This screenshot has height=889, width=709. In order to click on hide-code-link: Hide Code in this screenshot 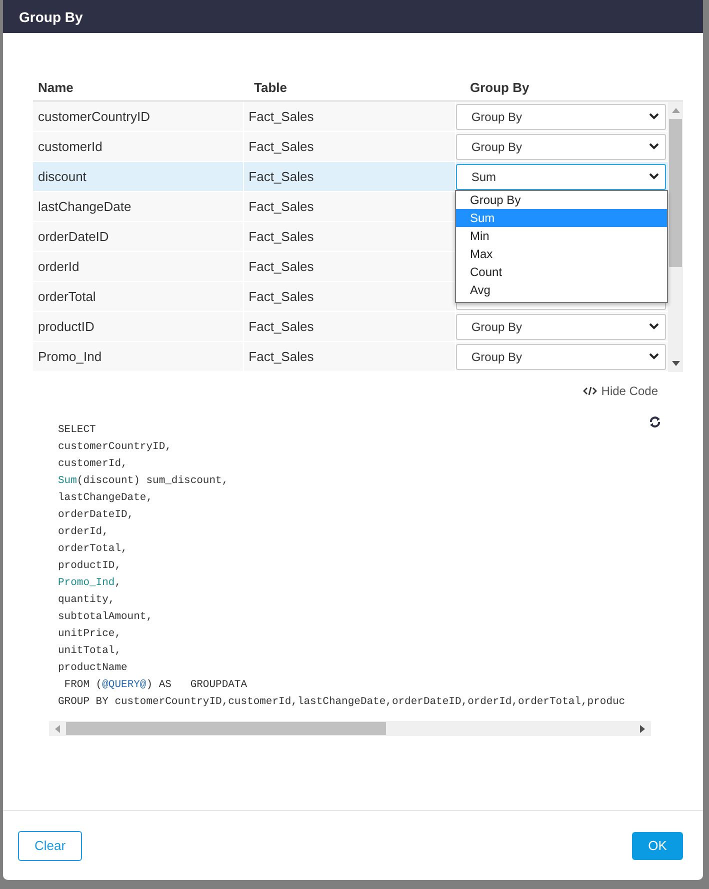, I will do `click(620, 391)`.